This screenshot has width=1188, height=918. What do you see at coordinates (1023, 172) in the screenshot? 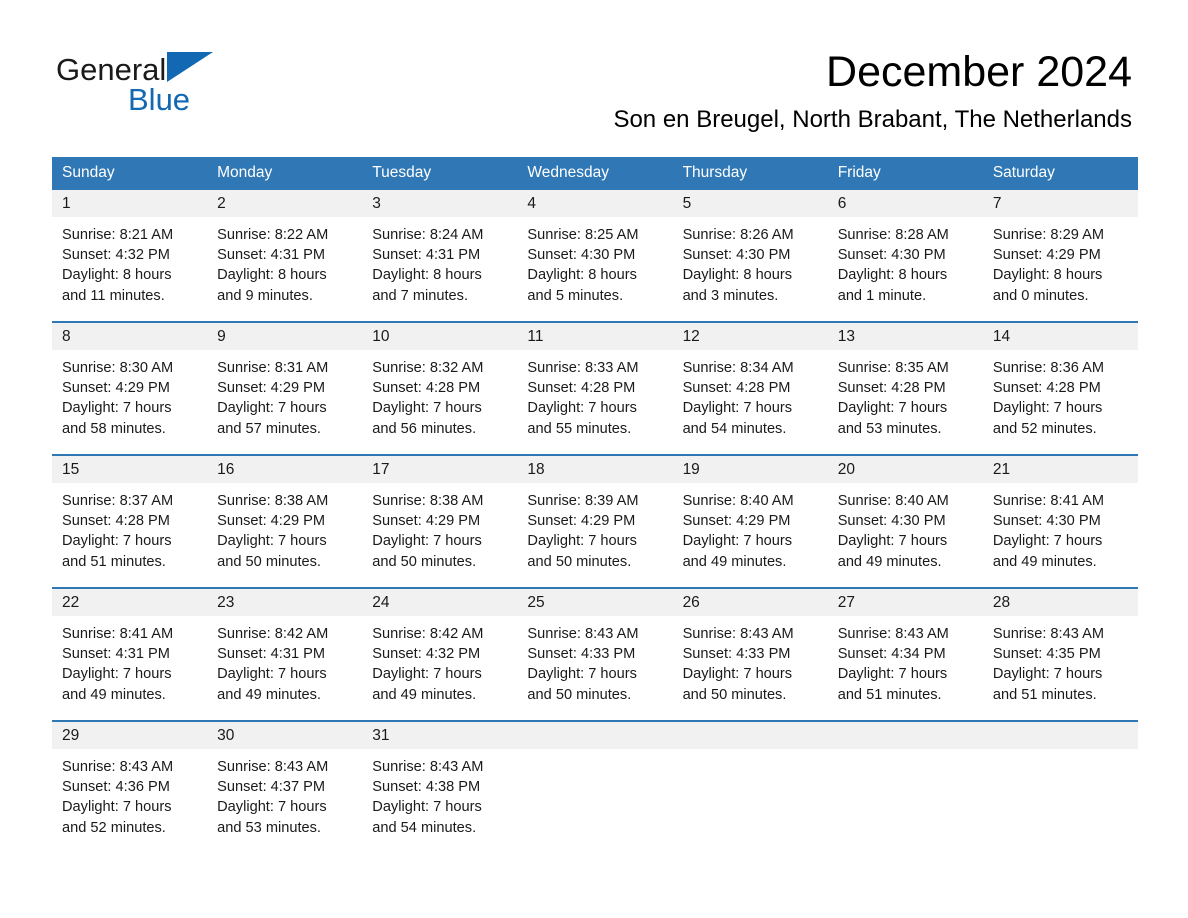
I see `weekday-header-saturday: Saturday` at bounding box center [1023, 172].